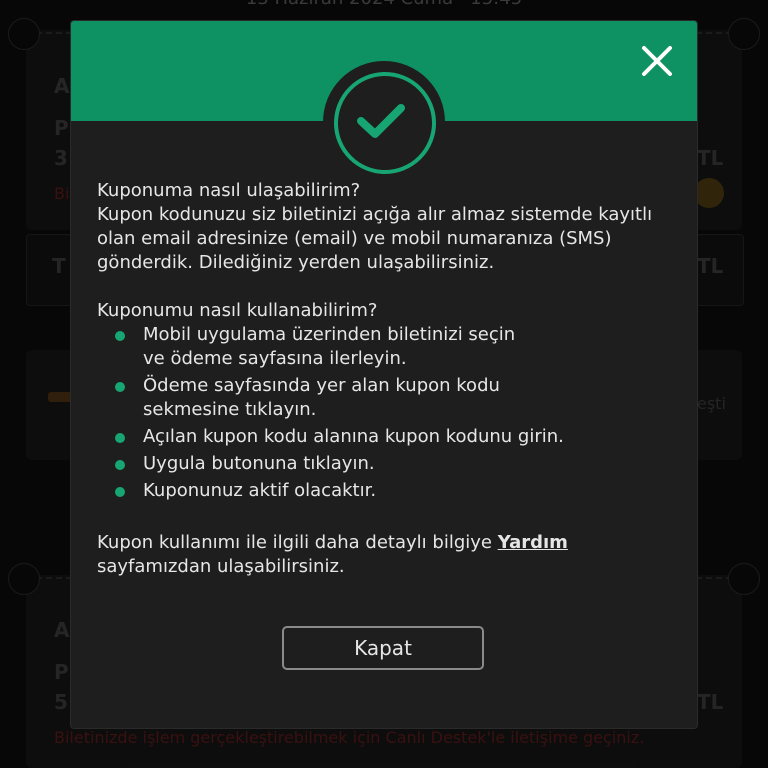  I want to click on question-access: Kuponuma nasıl ulaşabilirim?, so click(229, 190).